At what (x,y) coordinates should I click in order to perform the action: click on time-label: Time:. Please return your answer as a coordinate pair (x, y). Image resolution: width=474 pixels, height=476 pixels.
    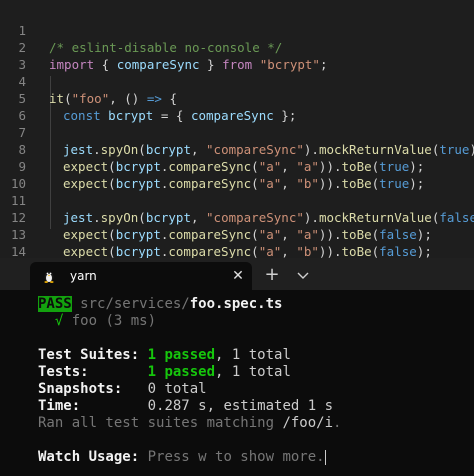
    Looking at the image, I should click on (59, 406).